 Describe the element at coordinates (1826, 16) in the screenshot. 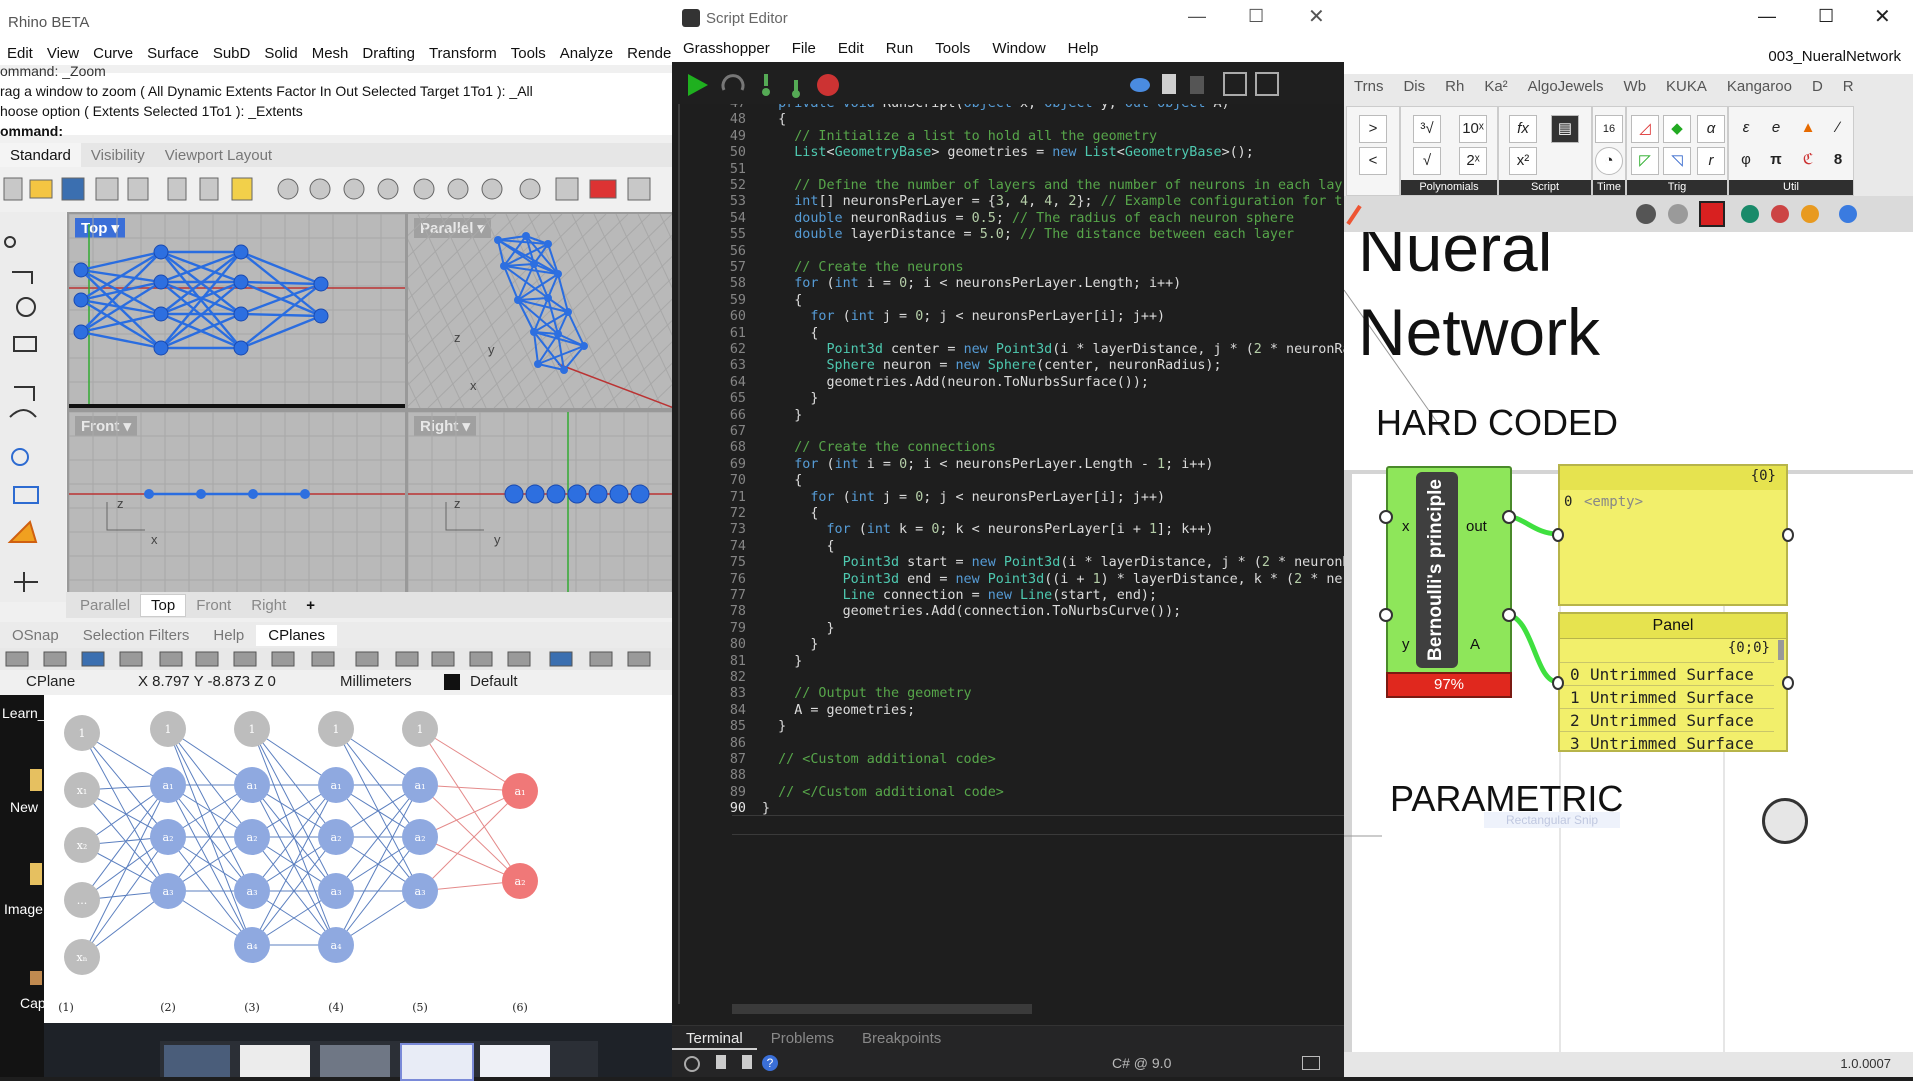

I see `maximize-icon: ☐` at that location.